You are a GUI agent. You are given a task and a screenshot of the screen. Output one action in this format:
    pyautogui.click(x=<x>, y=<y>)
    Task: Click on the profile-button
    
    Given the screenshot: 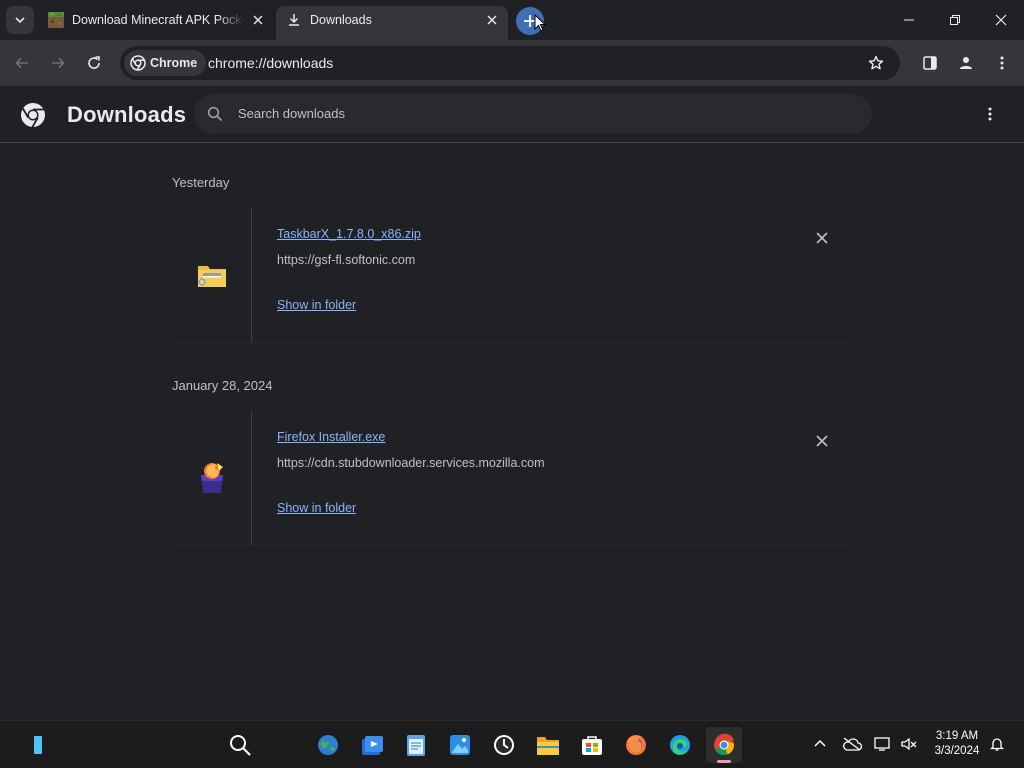 What is the action you would take?
    pyautogui.click(x=966, y=63)
    